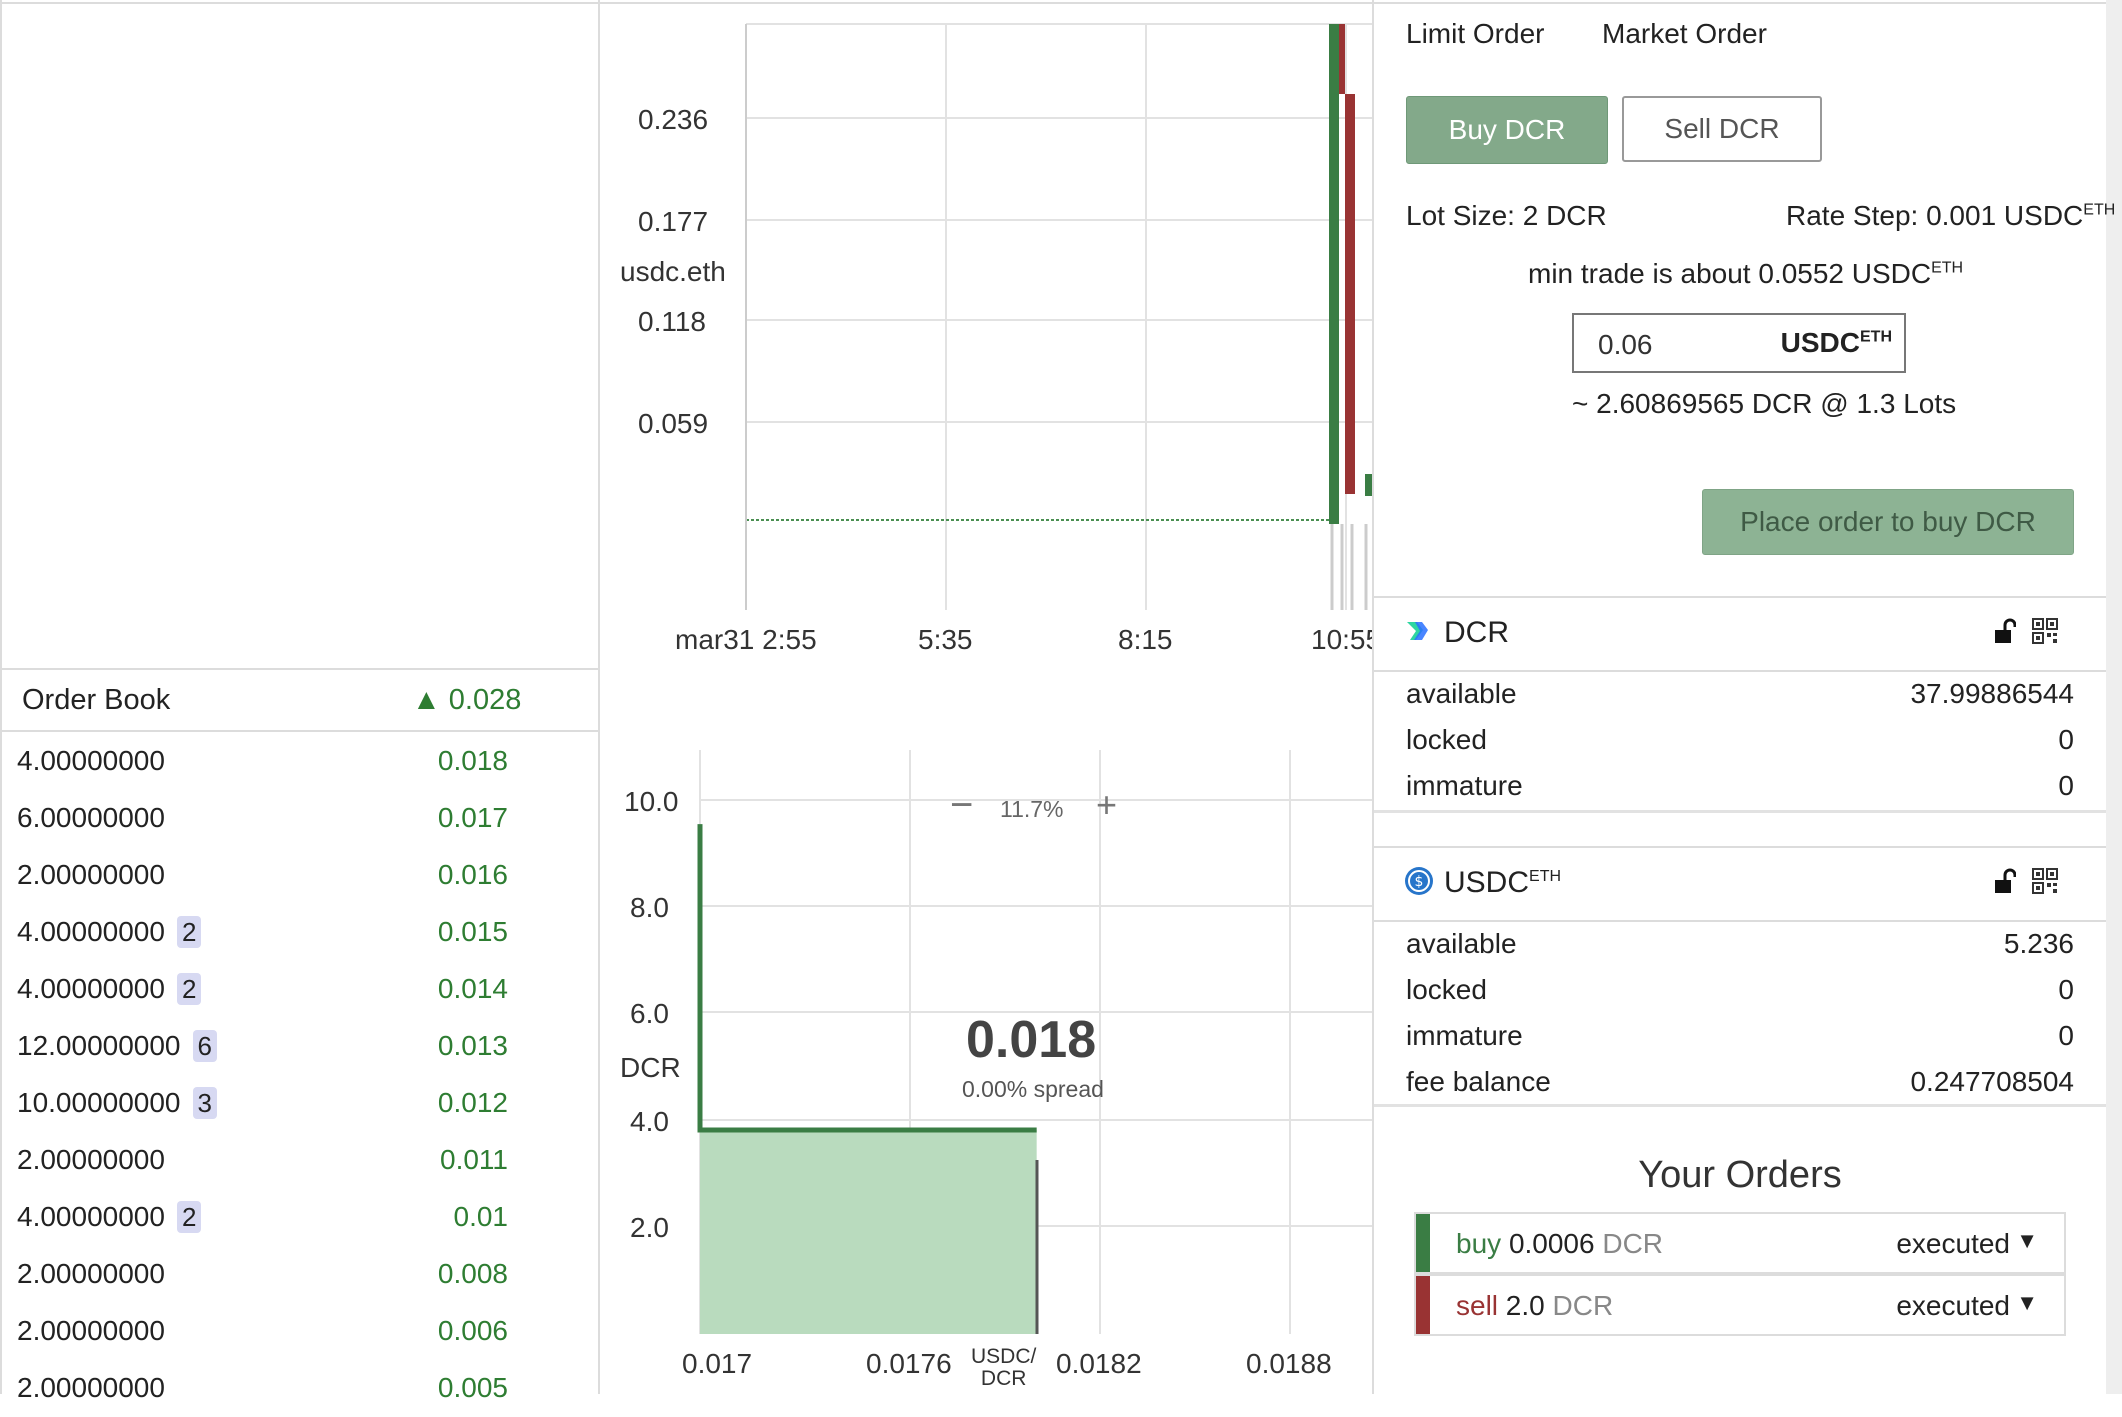 This screenshot has height=1417, width=2122. Describe the element at coordinates (1475, 34) in the screenshot. I see `tab-limit-order: Limit Order` at that location.